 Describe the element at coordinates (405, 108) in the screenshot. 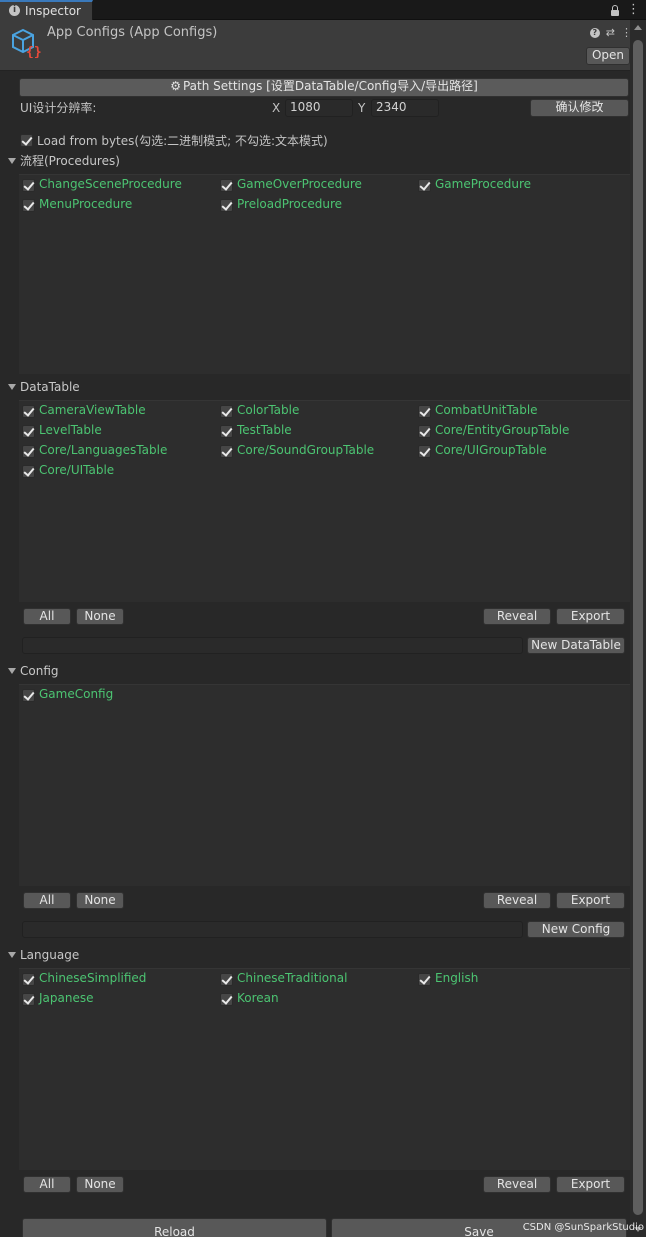

I see `resolution-y-field: 2340` at that location.